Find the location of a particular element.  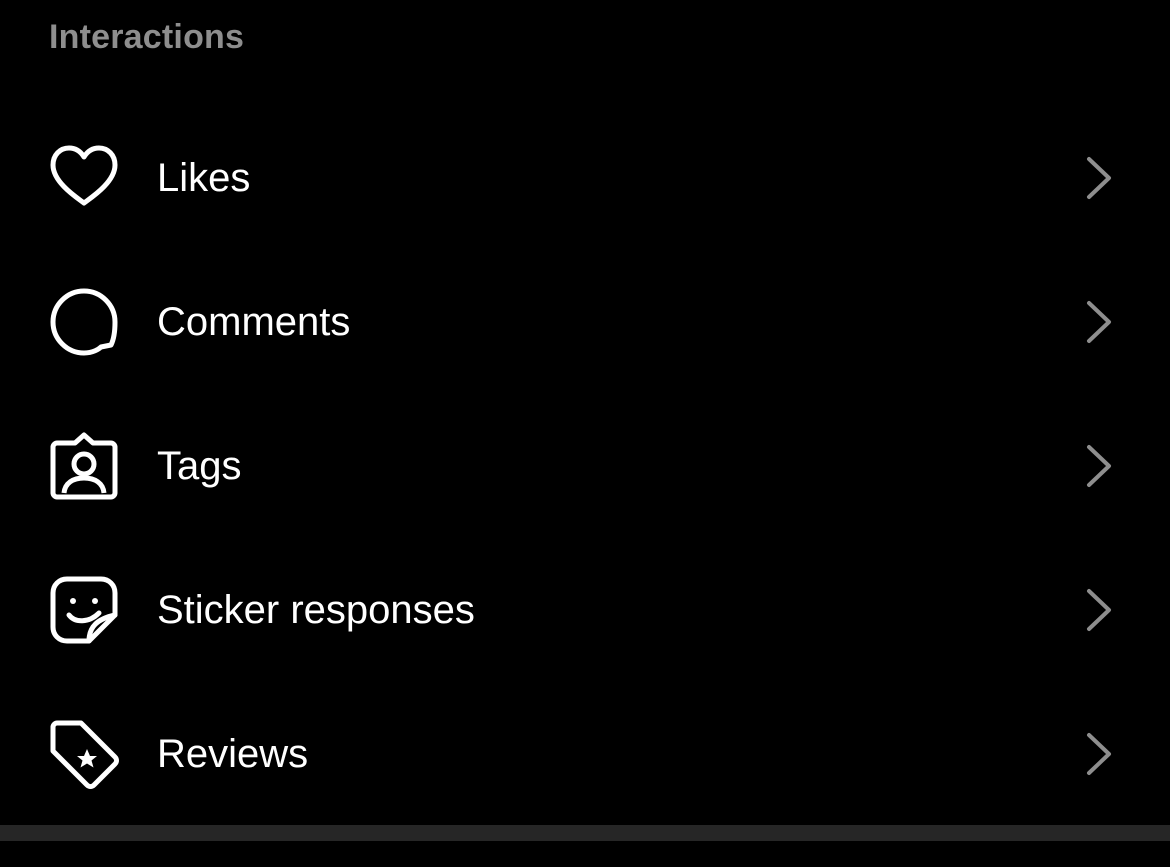

menu-item-label: Tags is located at coordinates (199, 466).